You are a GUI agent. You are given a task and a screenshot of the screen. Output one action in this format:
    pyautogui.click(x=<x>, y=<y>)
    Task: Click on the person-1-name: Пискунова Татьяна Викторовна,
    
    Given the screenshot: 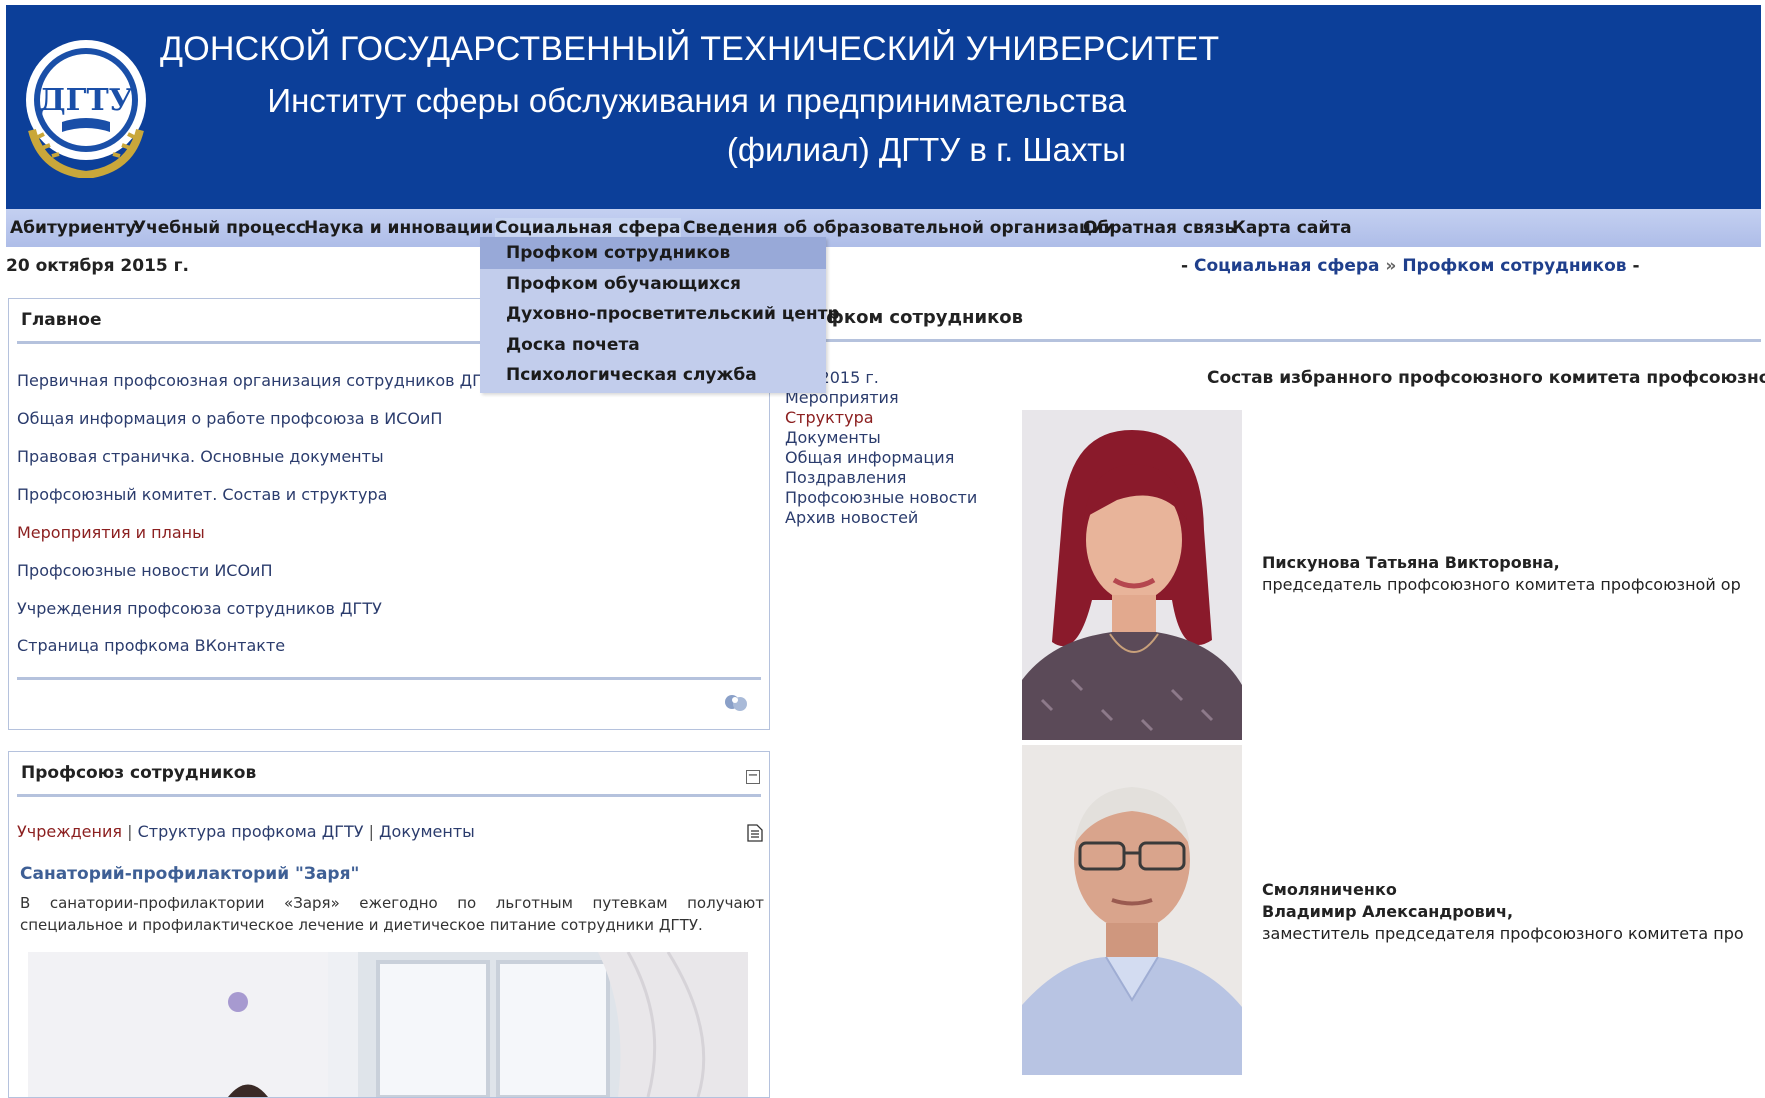 What is the action you would take?
    pyautogui.click(x=1411, y=562)
    